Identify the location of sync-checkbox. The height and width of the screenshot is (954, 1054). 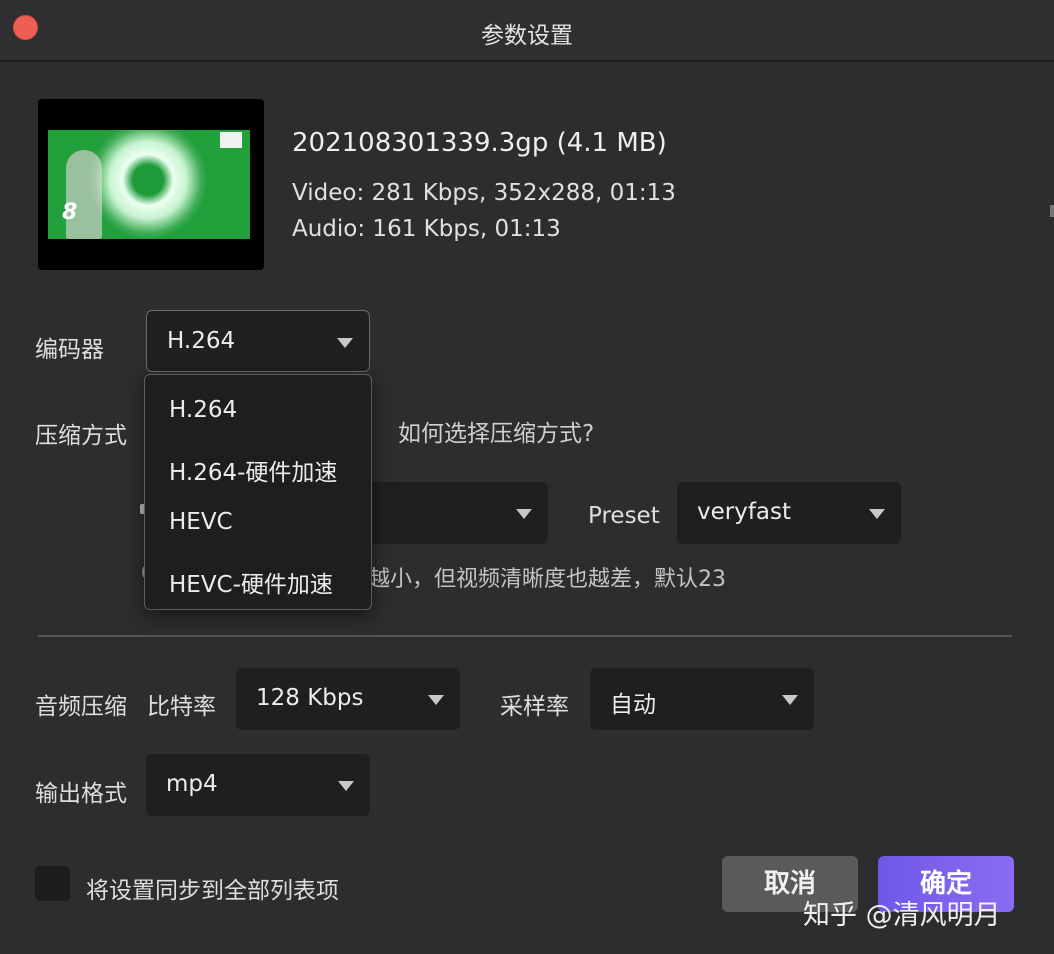
(52, 883).